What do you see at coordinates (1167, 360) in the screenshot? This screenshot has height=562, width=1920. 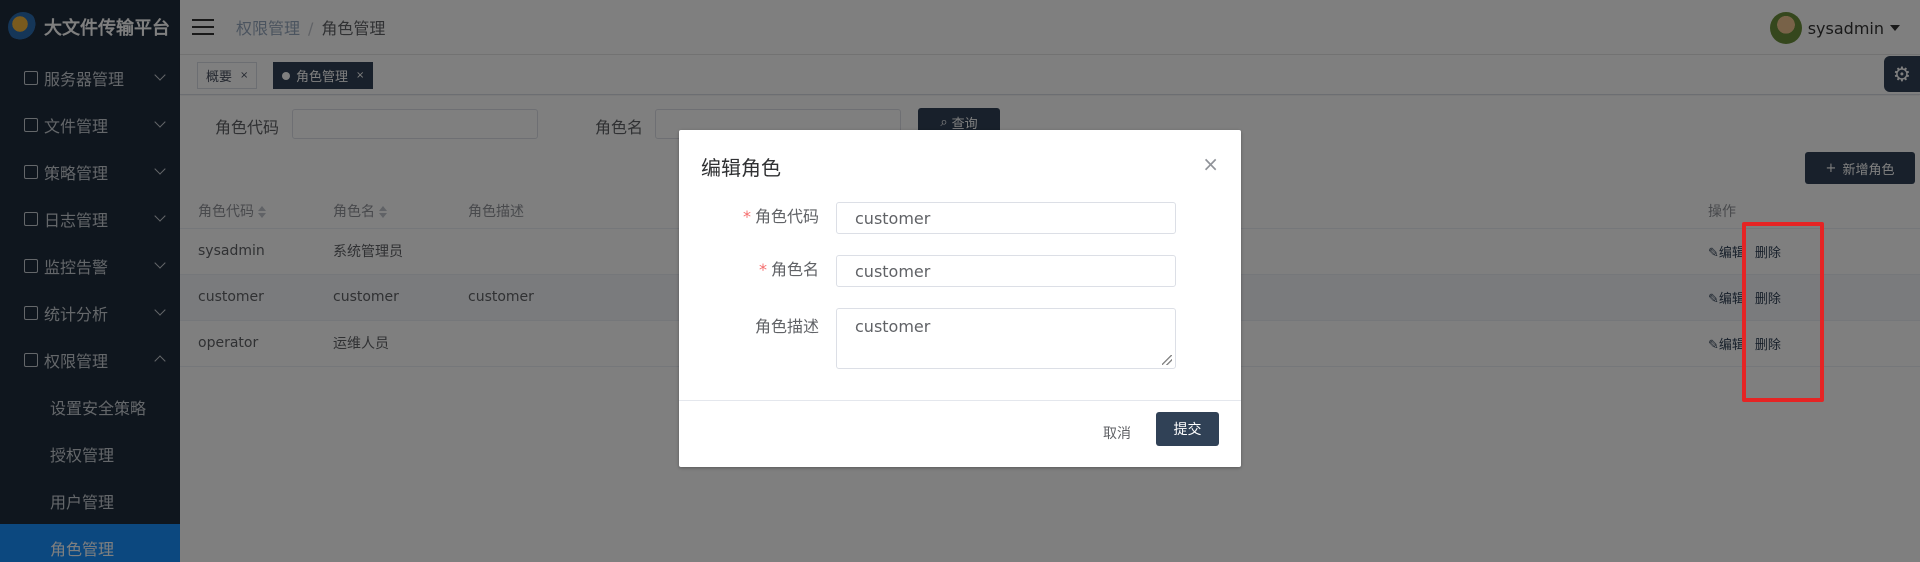 I see `resize-handle-icon` at bounding box center [1167, 360].